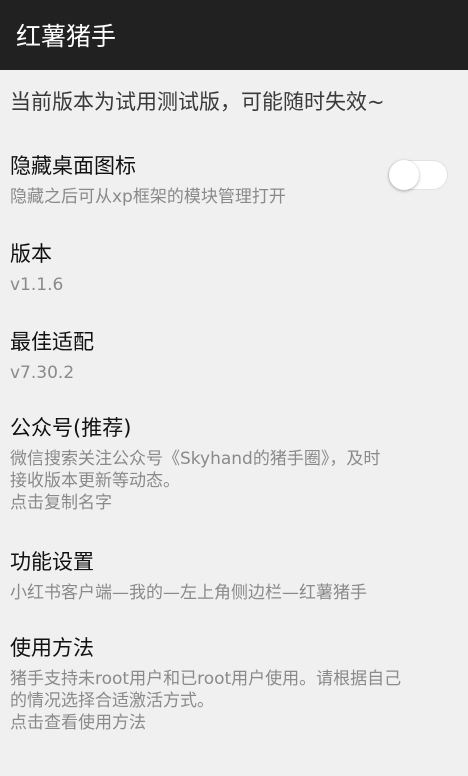  Describe the element at coordinates (42, 373) in the screenshot. I see `pref-summary: v7.30.2` at that location.